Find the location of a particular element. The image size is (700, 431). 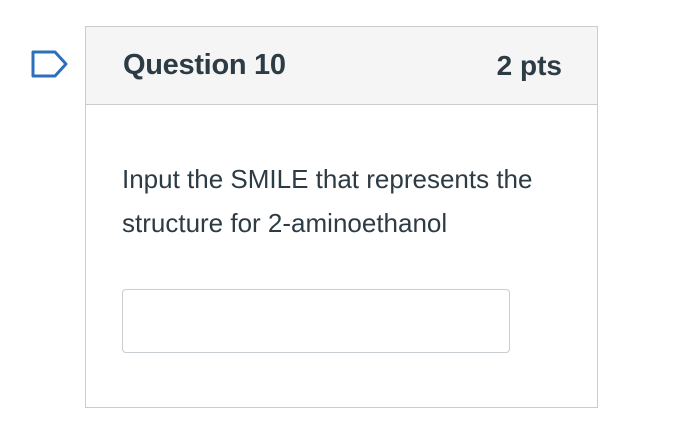

question-header: Question 10 2 pts is located at coordinates (341, 66).